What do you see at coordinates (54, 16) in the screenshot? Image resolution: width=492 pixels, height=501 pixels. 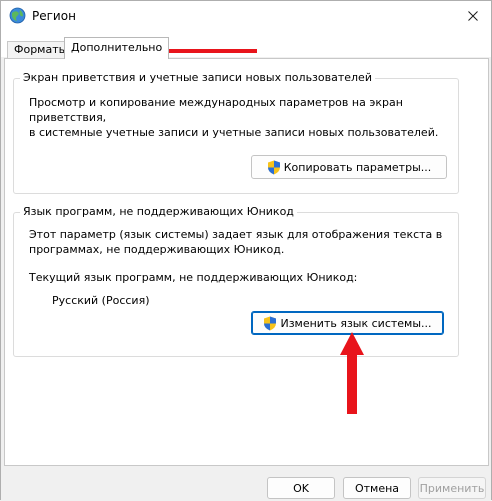 I see `window-title: Регион` at bounding box center [54, 16].